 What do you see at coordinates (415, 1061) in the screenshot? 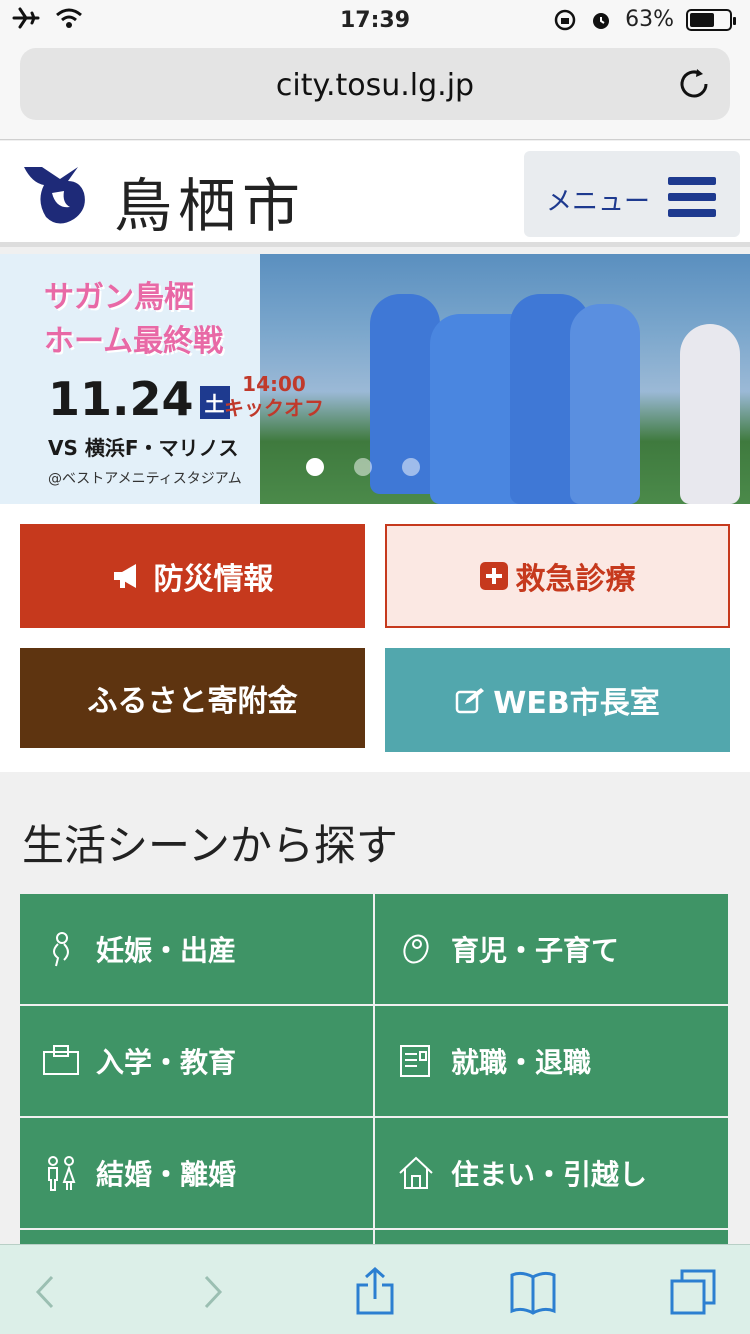
I see `resume-icon` at bounding box center [415, 1061].